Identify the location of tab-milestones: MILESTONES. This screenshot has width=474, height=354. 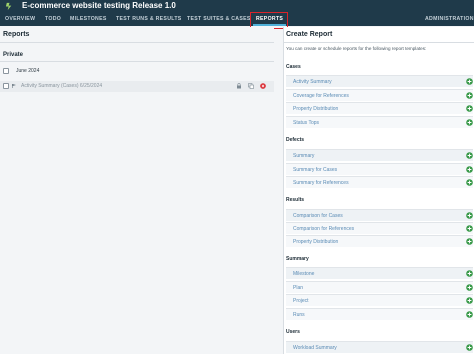
(88, 19).